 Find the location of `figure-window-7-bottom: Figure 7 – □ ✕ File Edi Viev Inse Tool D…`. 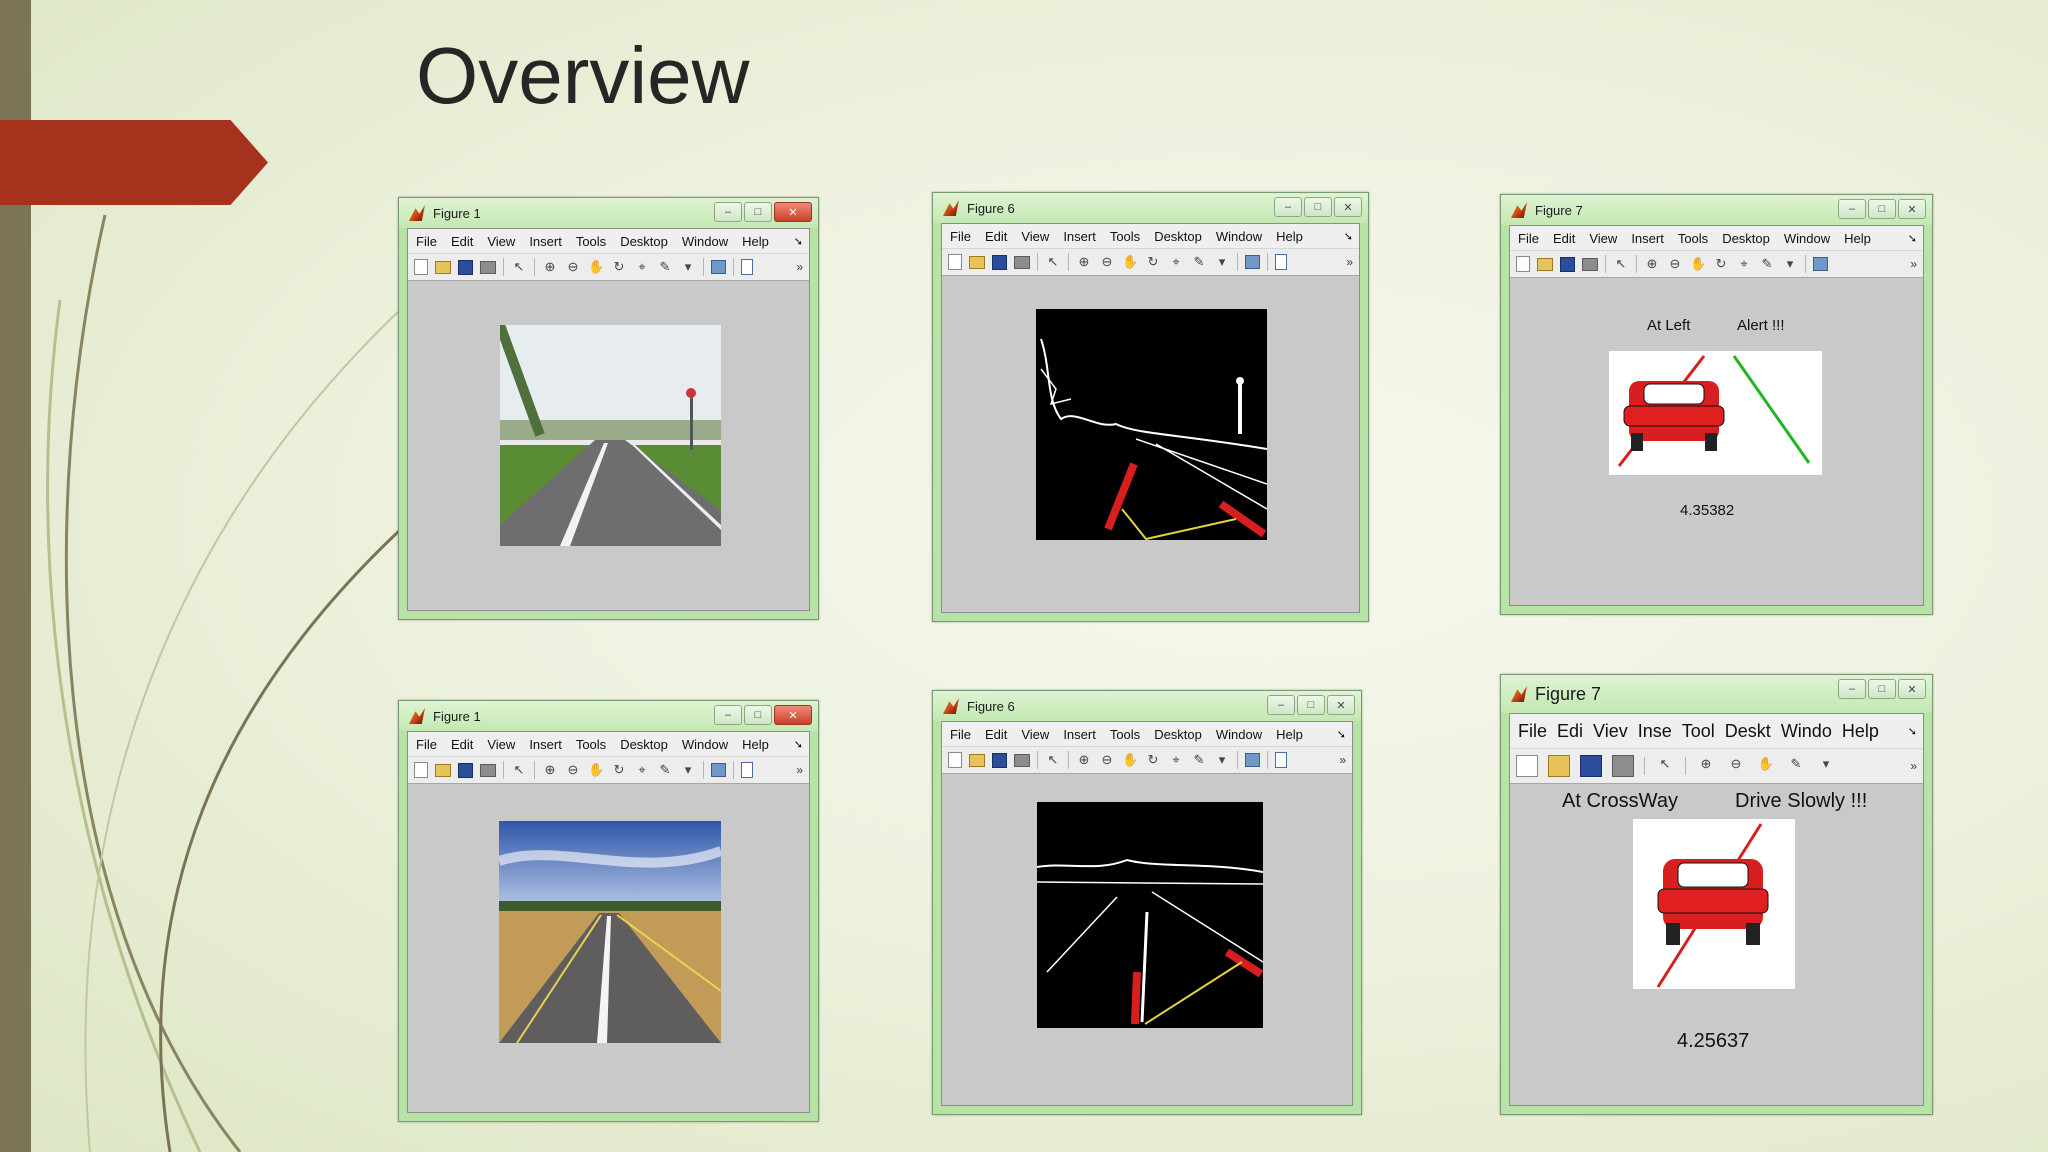

figure-window-7-bottom: Figure 7 – □ ✕ File Edi Viev Inse Tool D… is located at coordinates (1716, 894).